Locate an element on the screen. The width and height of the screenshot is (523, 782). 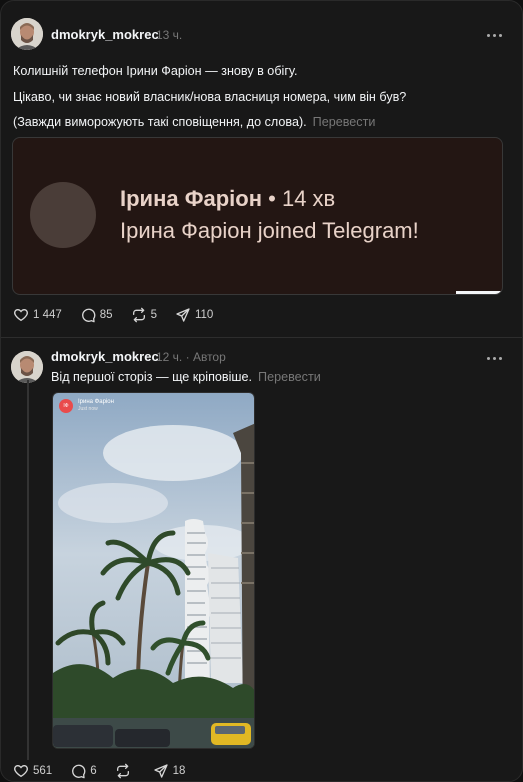
comment-count: 85 is located at coordinates (106, 315).